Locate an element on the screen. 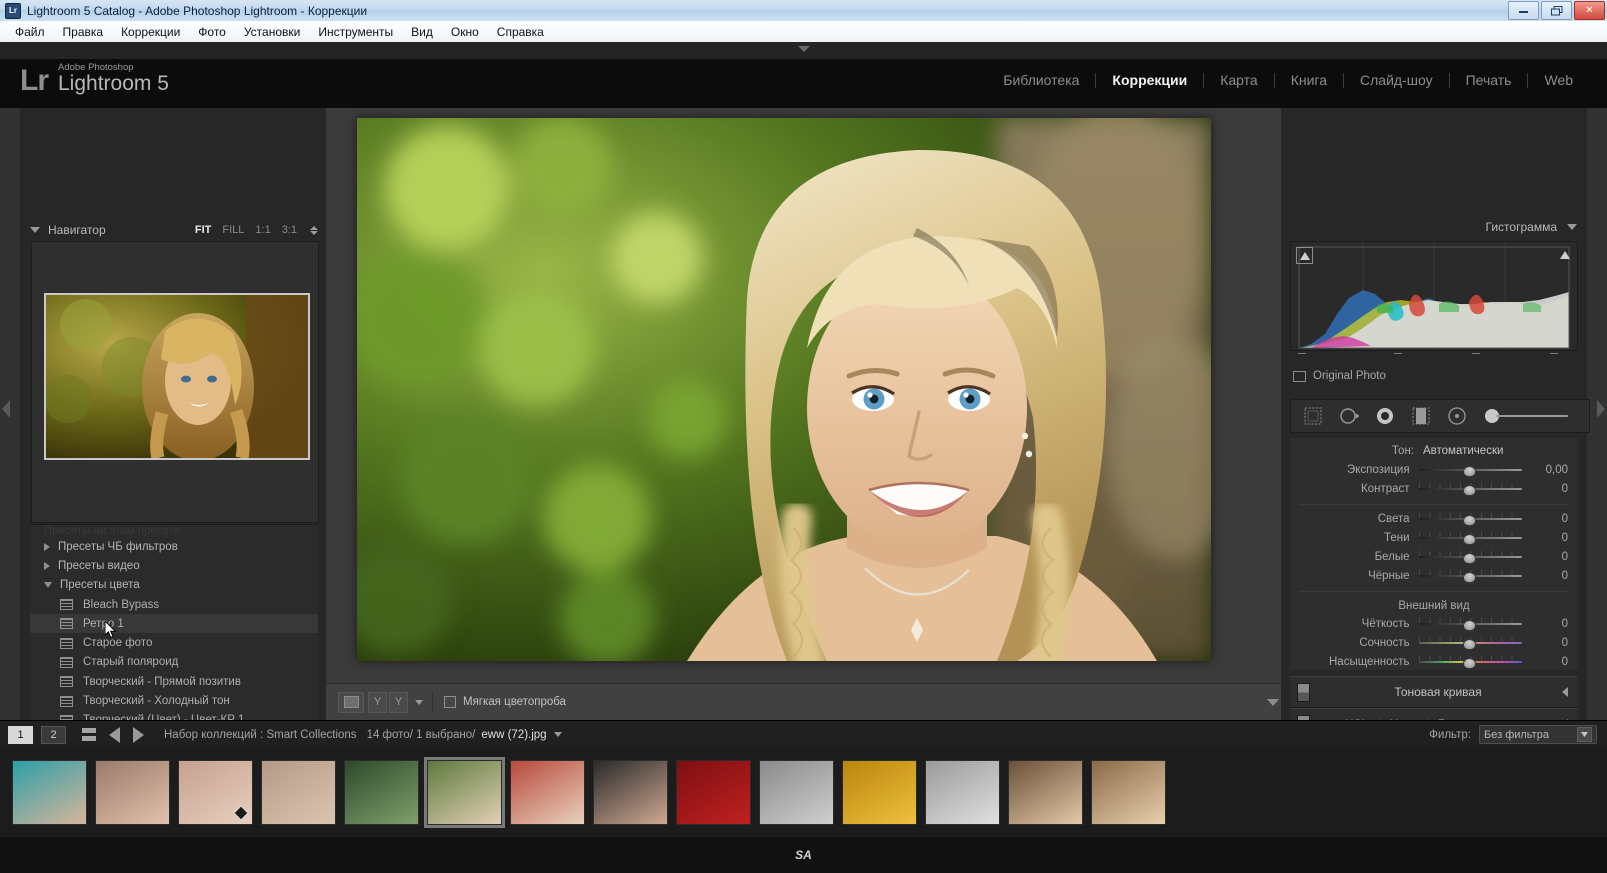  spot-removal-tool-icon is located at coordinates (1349, 416).